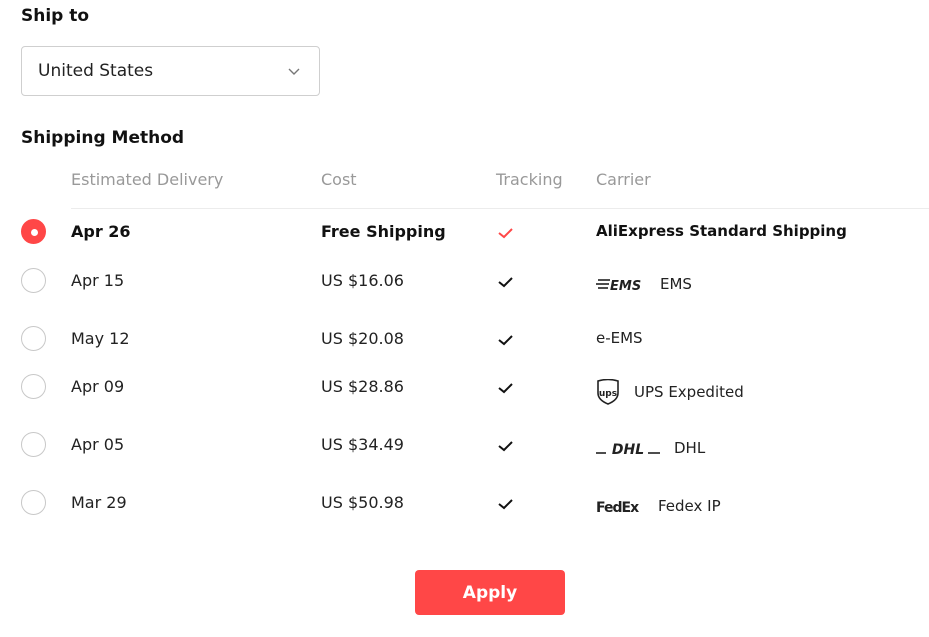 The image size is (929, 637). I want to click on carrier: ups UPS Expedited, so click(670, 392).